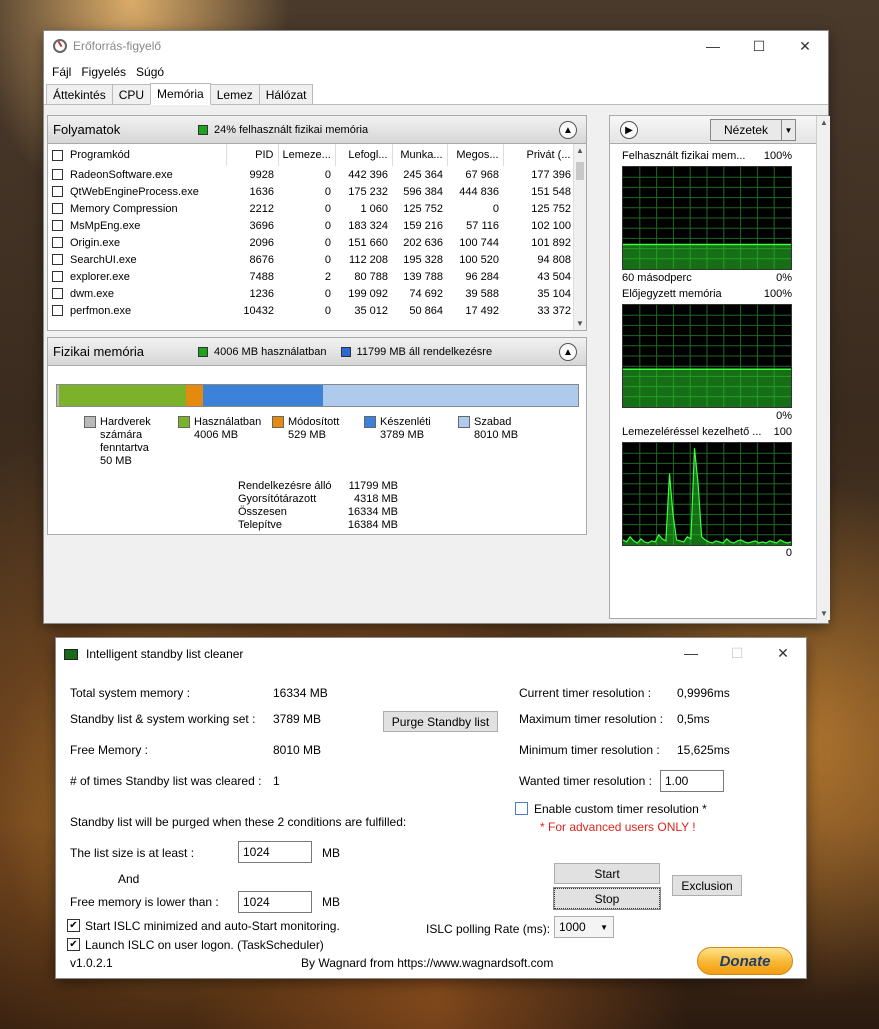 The height and width of the screenshot is (1029, 879). I want to click on table-cell: 9928, so click(261, 174).